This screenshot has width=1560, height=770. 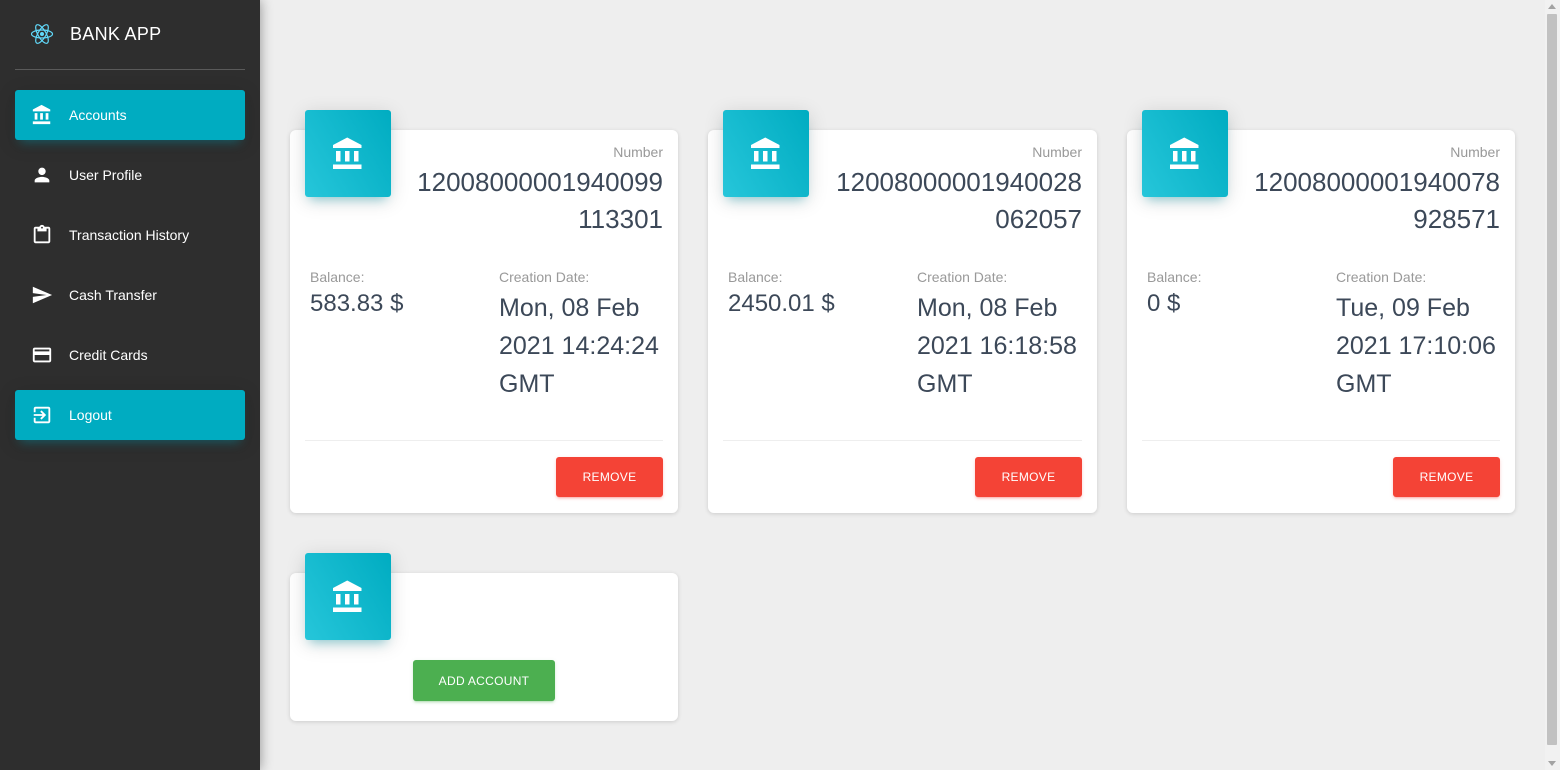 I want to click on sidebar-item-label: User Profile, so click(x=106, y=175).